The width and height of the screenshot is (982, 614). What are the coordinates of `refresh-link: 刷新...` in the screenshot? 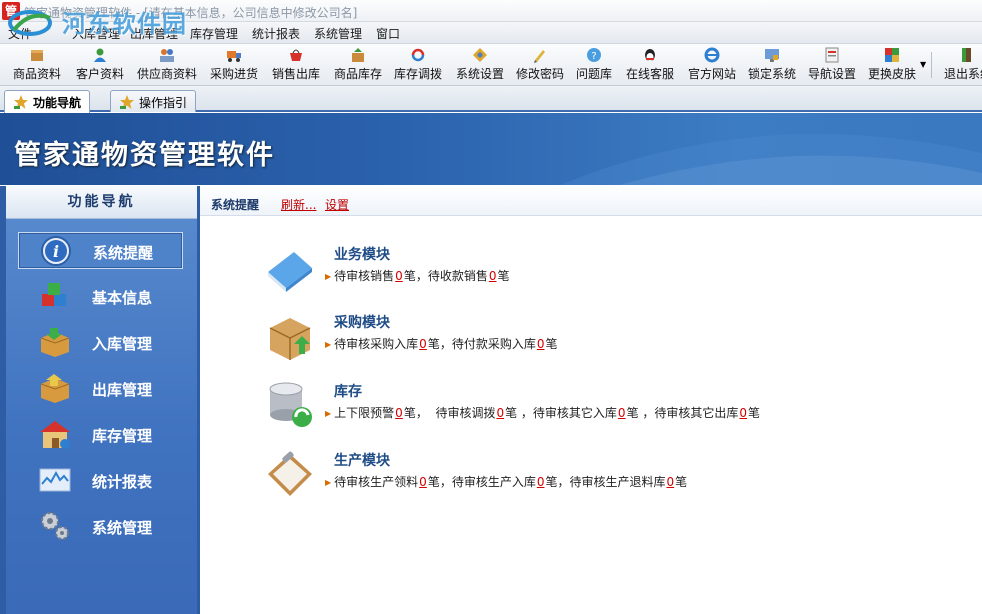 It's located at (298, 204).